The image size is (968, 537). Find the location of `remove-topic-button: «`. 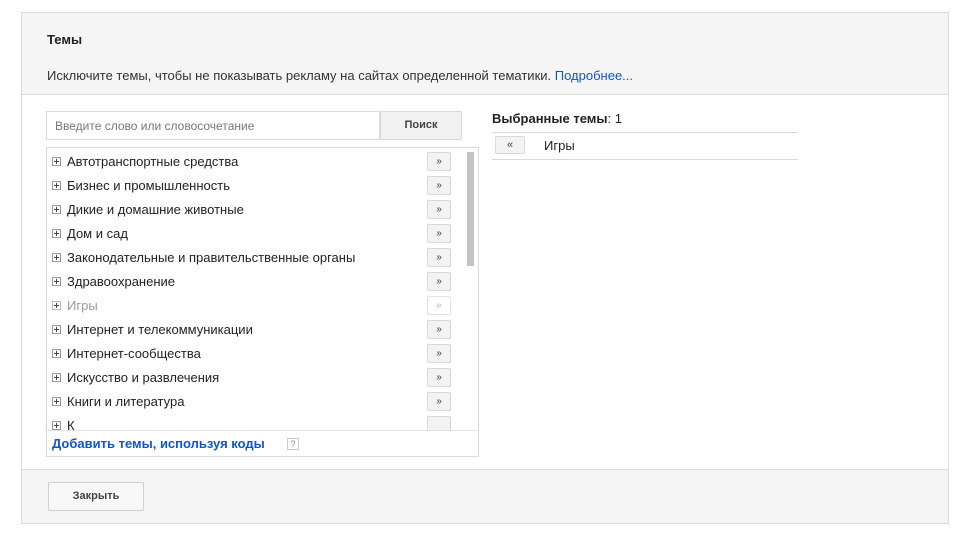

remove-topic-button: « is located at coordinates (510, 145).